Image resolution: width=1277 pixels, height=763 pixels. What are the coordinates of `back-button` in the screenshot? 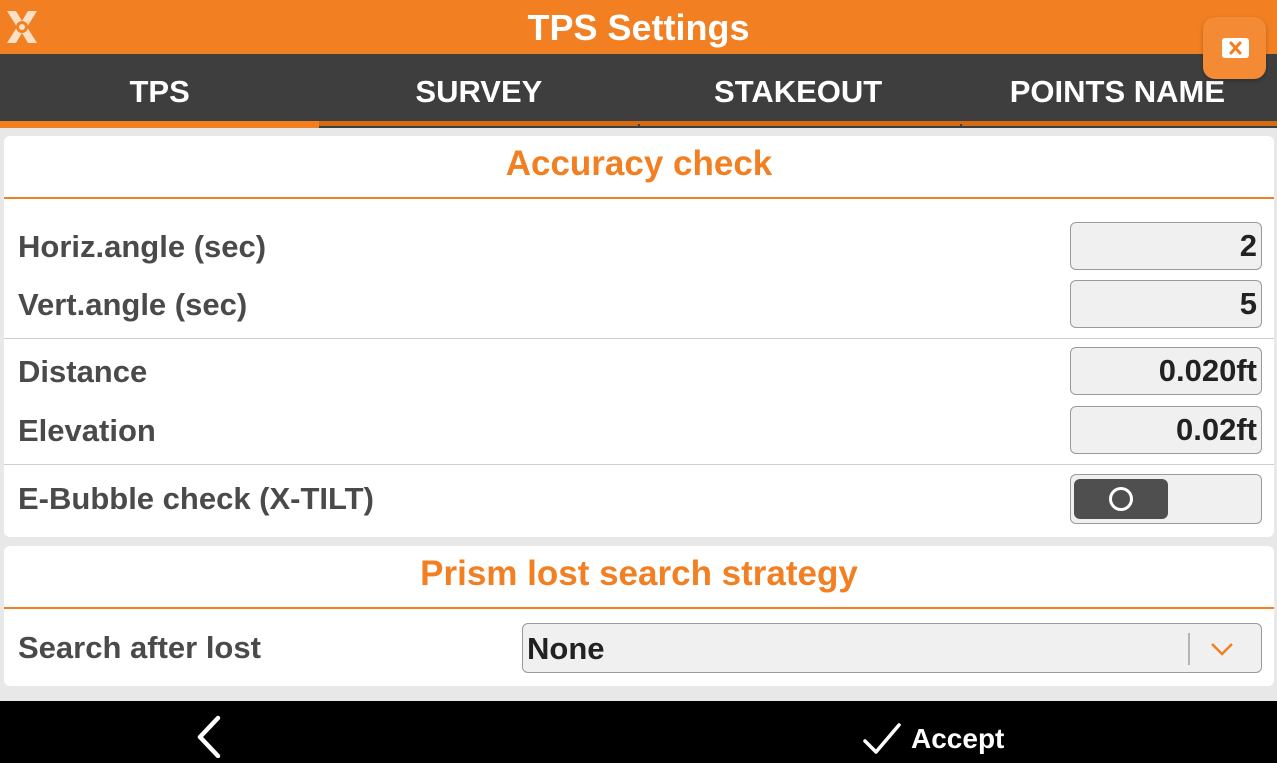 It's located at (211, 736).